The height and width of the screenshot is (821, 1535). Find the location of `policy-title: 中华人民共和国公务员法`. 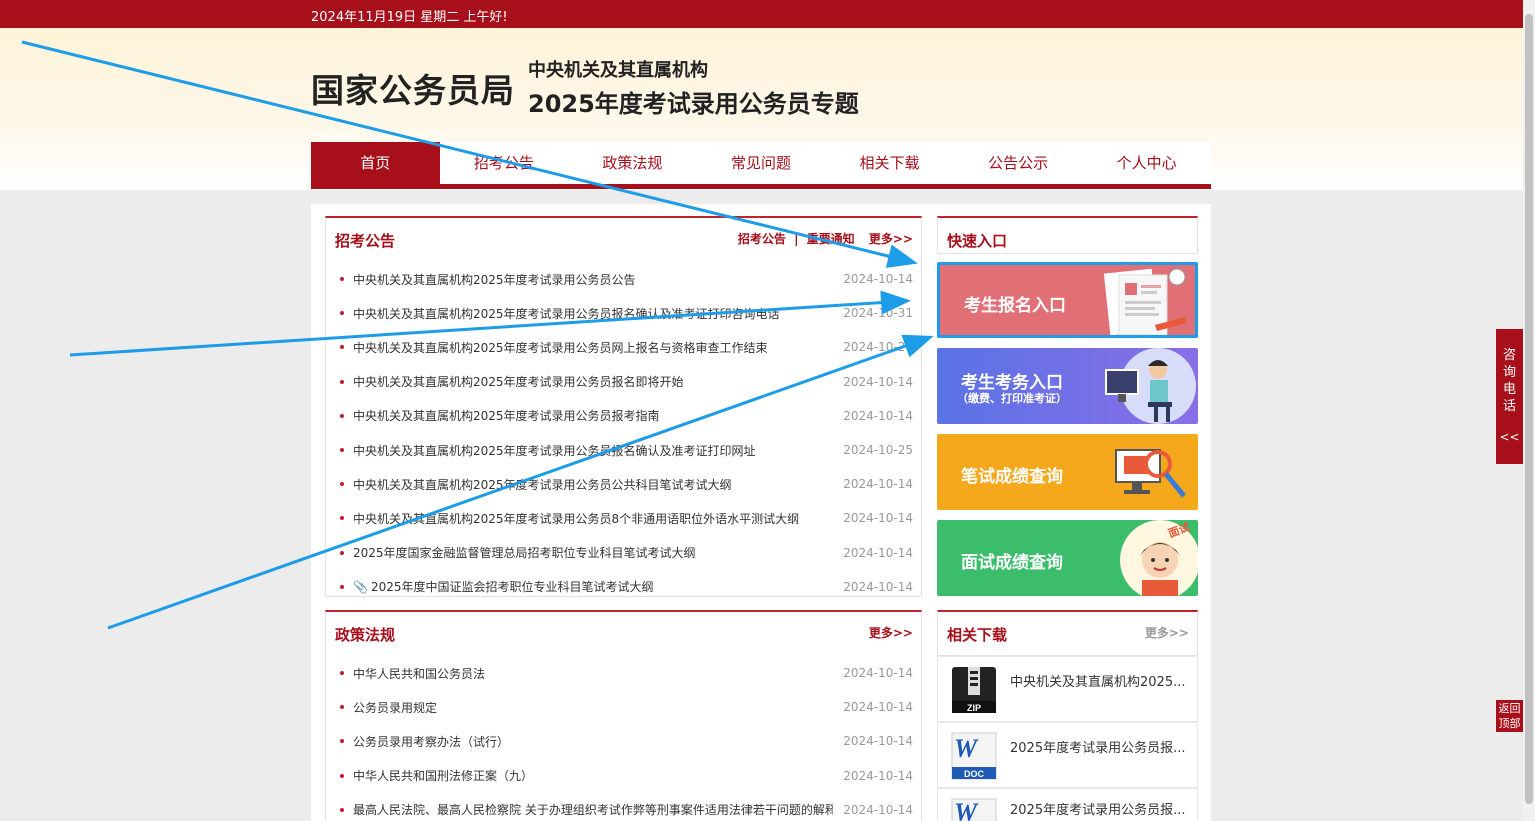

policy-title: 中华人民共和国公务员法 is located at coordinates (419, 673).